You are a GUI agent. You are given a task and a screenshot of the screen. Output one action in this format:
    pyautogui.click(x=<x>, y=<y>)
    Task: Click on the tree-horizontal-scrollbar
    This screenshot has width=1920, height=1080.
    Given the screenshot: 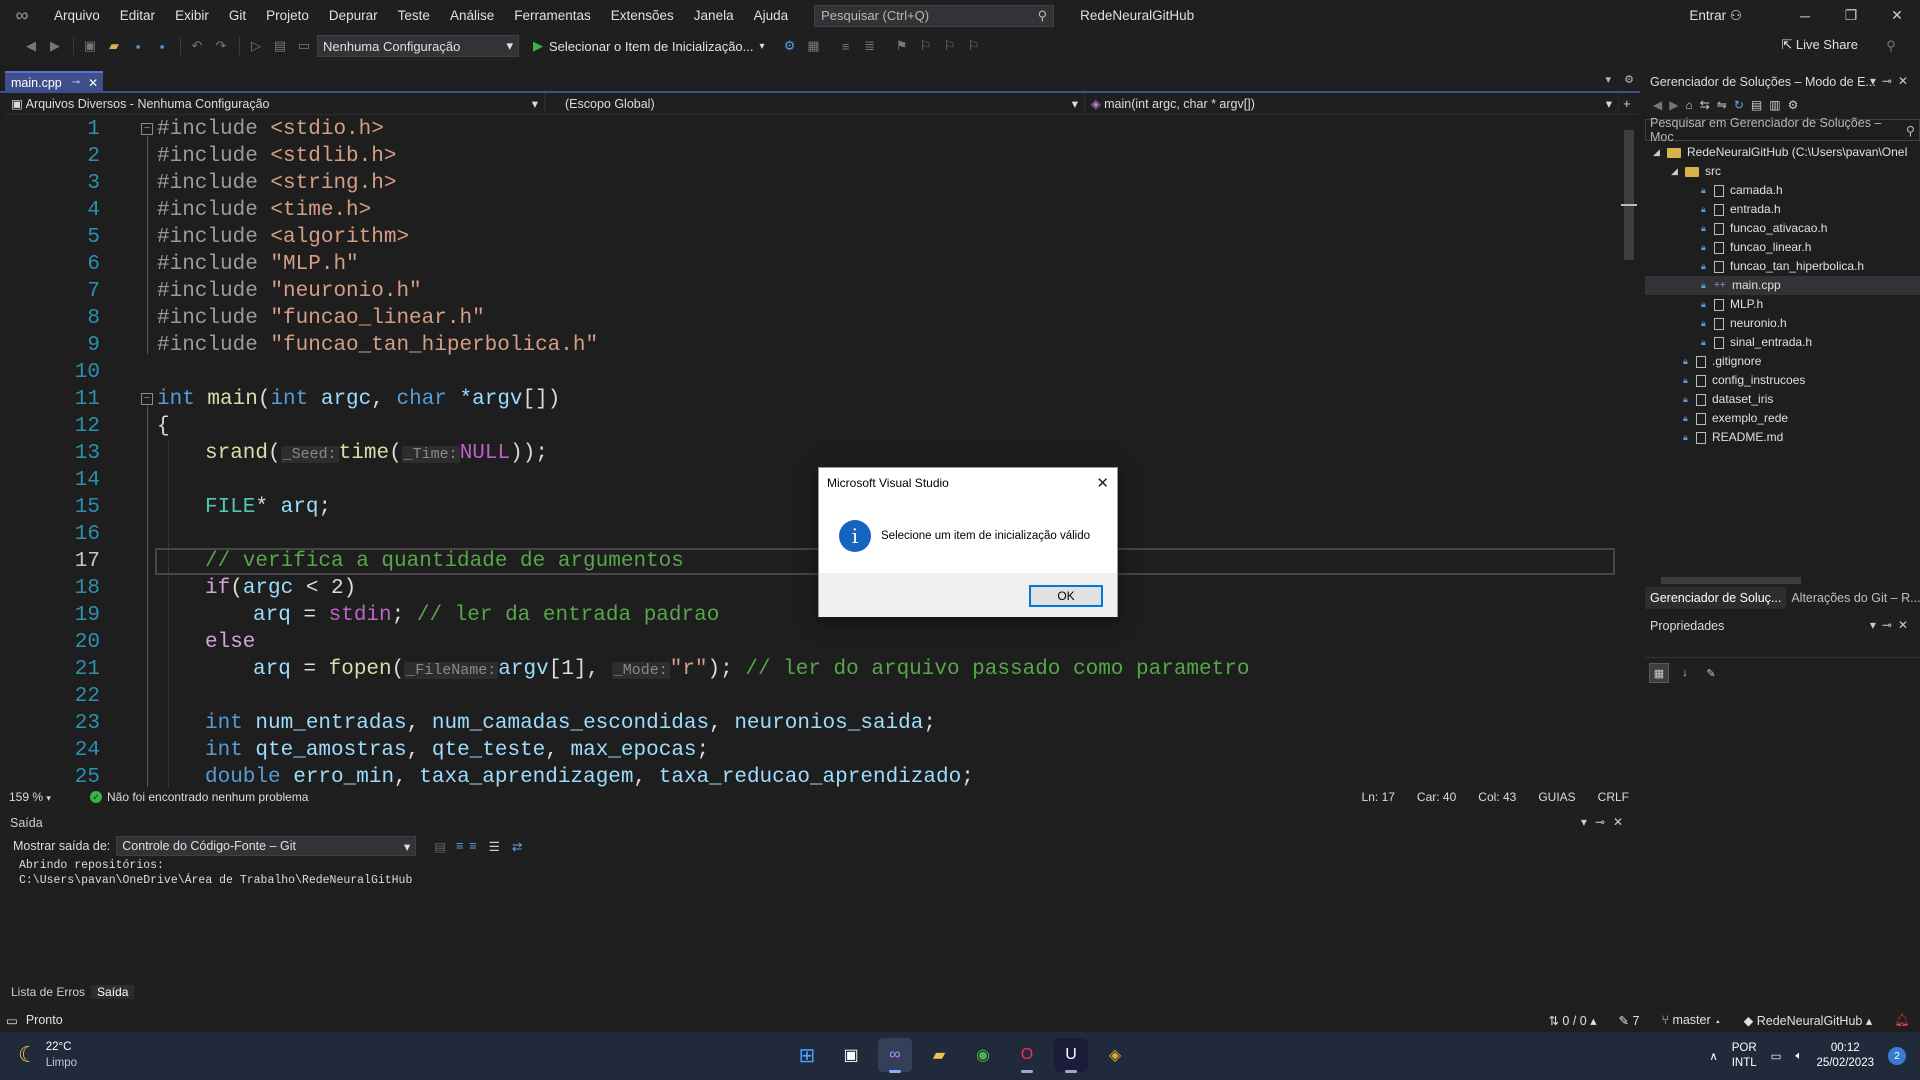 What is the action you would take?
    pyautogui.click(x=1782, y=580)
    